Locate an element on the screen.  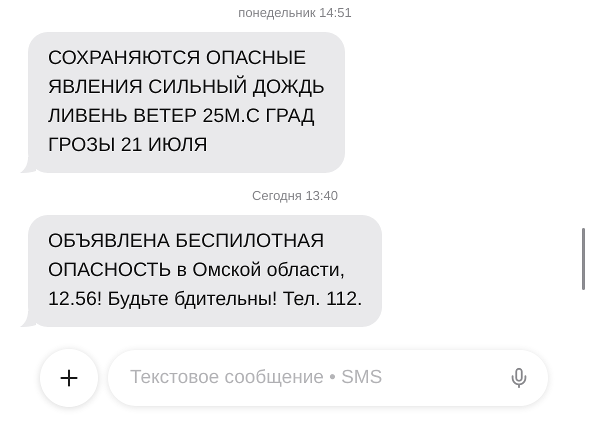
timestamp: Сегодня 13:40 is located at coordinates (295, 196).